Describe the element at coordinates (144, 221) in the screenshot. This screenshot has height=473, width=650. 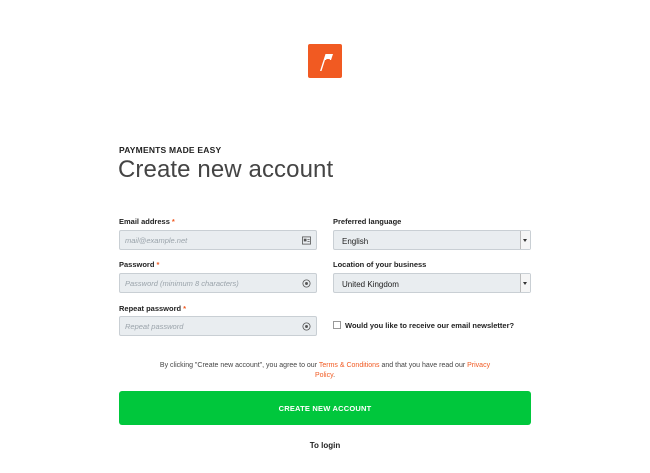
I see `email-label-text: Email address` at that location.